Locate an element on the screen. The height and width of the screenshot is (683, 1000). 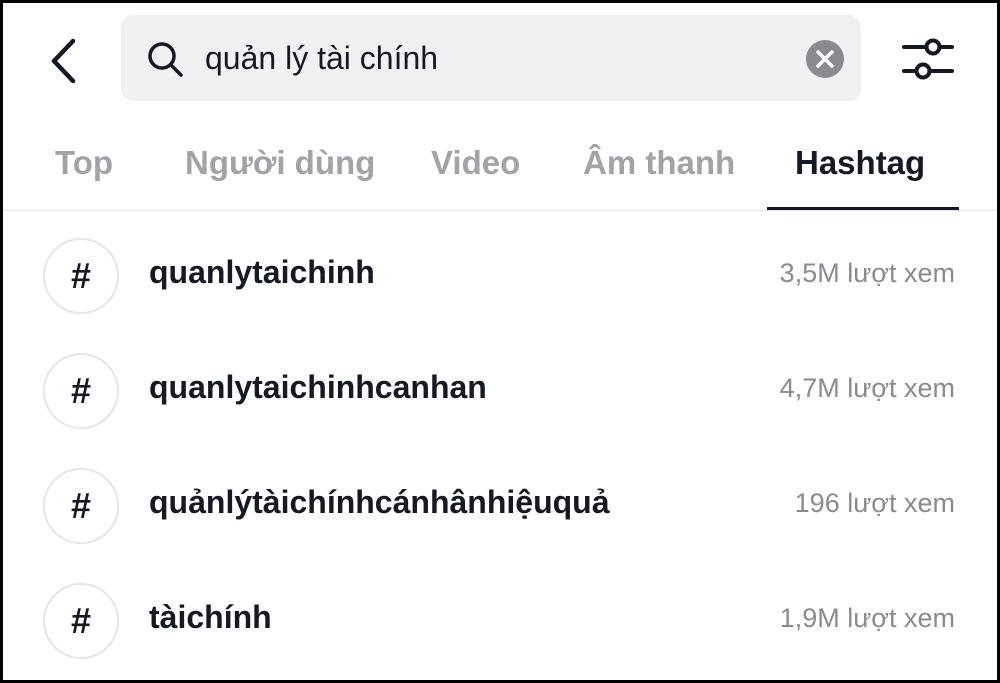
chevron-left-icon is located at coordinates (63, 61).